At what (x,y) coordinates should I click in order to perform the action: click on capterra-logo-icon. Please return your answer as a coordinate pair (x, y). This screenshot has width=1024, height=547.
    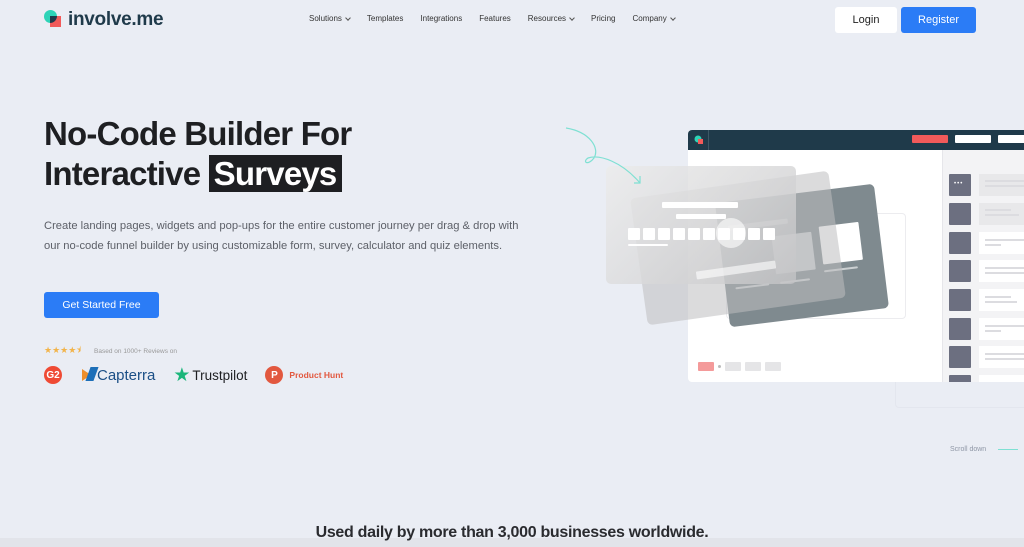
    Looking at the image, I should click on (86, 375).